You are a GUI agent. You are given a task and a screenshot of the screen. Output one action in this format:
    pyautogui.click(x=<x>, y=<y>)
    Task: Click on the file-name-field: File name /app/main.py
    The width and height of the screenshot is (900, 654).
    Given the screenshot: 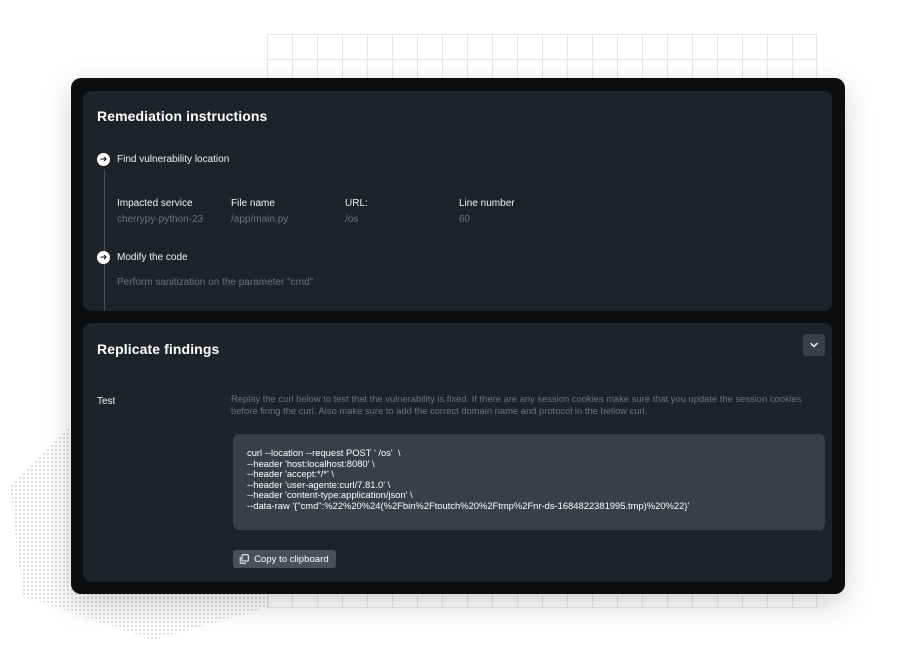 What is the action you would take?
    pyautogui.click(x=259, y=211)
    